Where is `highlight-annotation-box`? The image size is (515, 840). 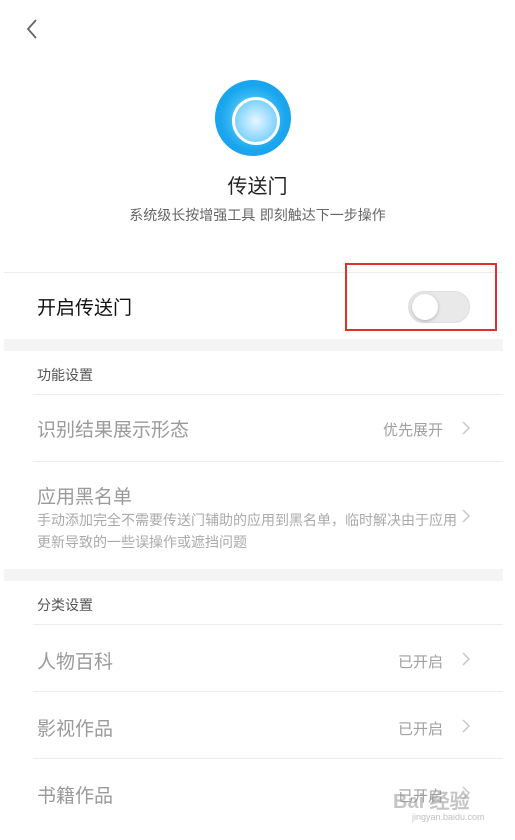 highlight-annotation-box is located at coordinates (421, 297).